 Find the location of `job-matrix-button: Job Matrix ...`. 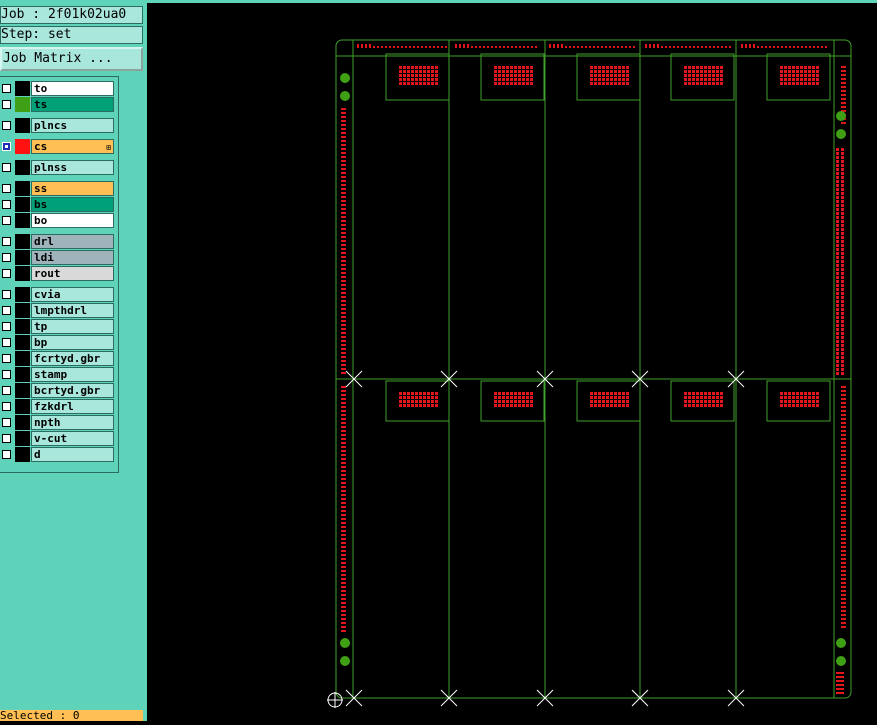

job-matrix-button: Job Matrix ... is located at coordinates (71, 59).